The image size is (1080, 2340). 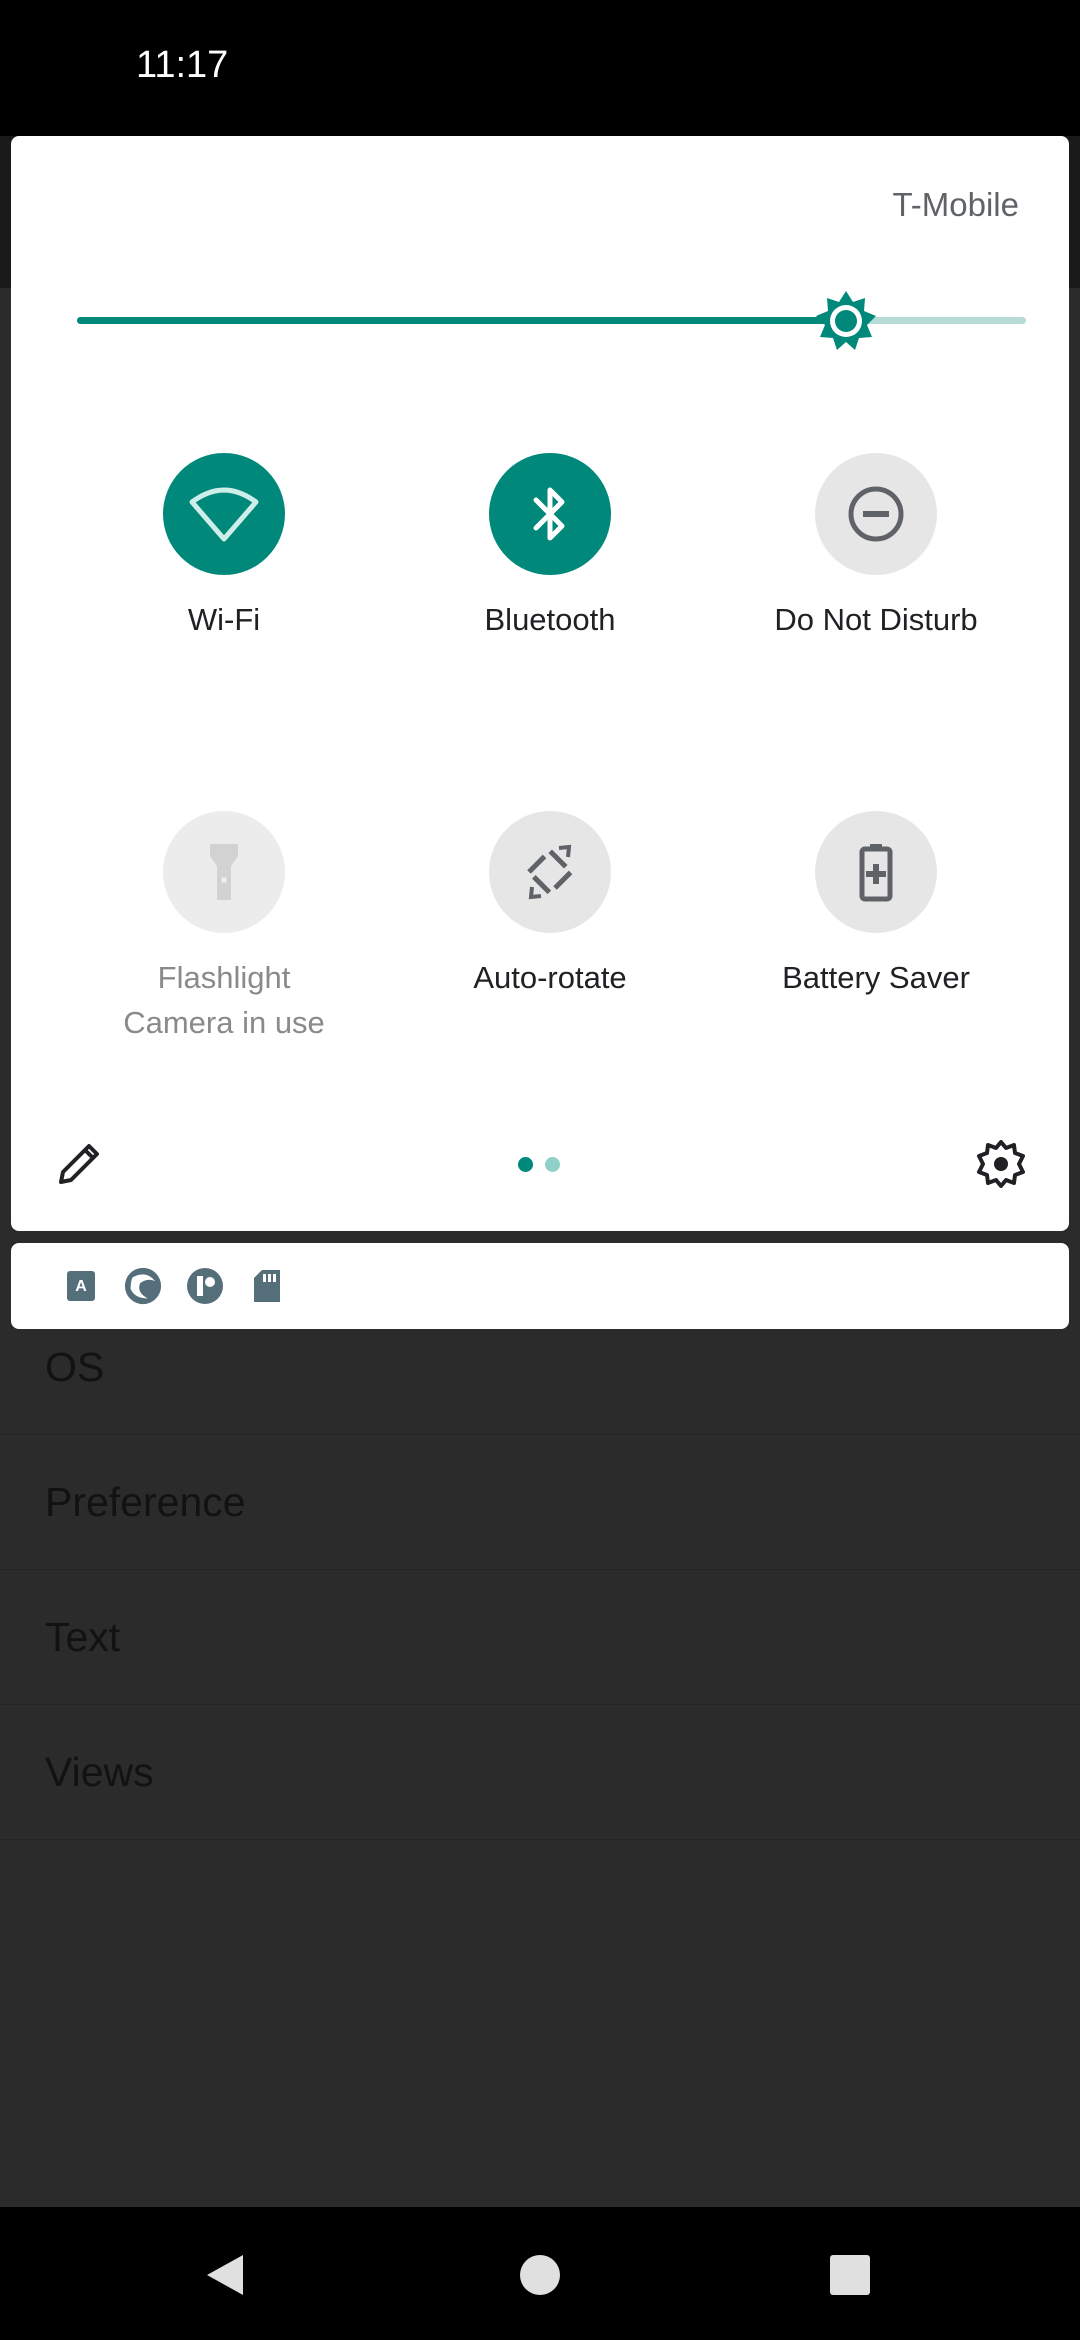 I want to click on tile-auto-rotate-toggle, so click(x=550, y=872).